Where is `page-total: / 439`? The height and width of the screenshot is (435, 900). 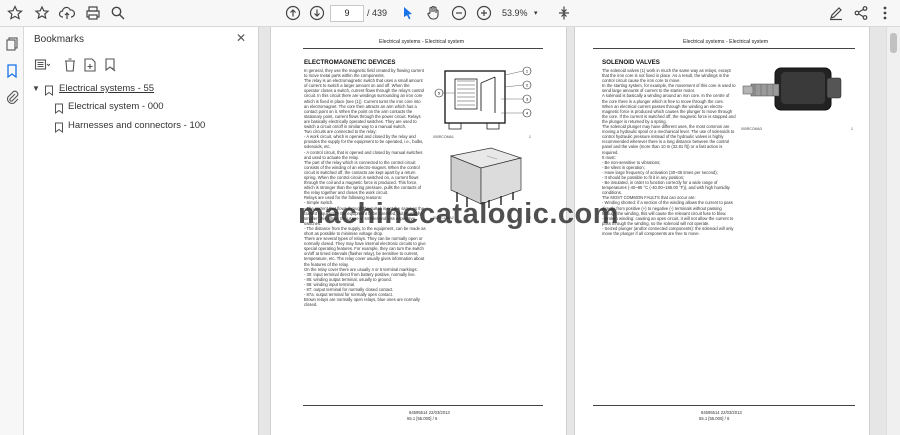 page-total: / 439 is located at coordinates (377, 13).